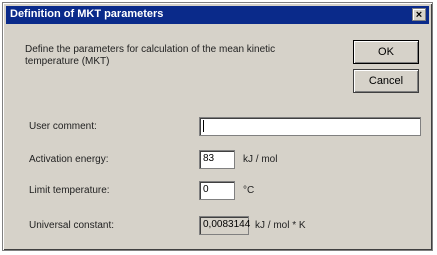  Describe the element at coordinates (217, 15) in the screenshot. I see `title-bar: Definition of MKT parameters ×` at that location.